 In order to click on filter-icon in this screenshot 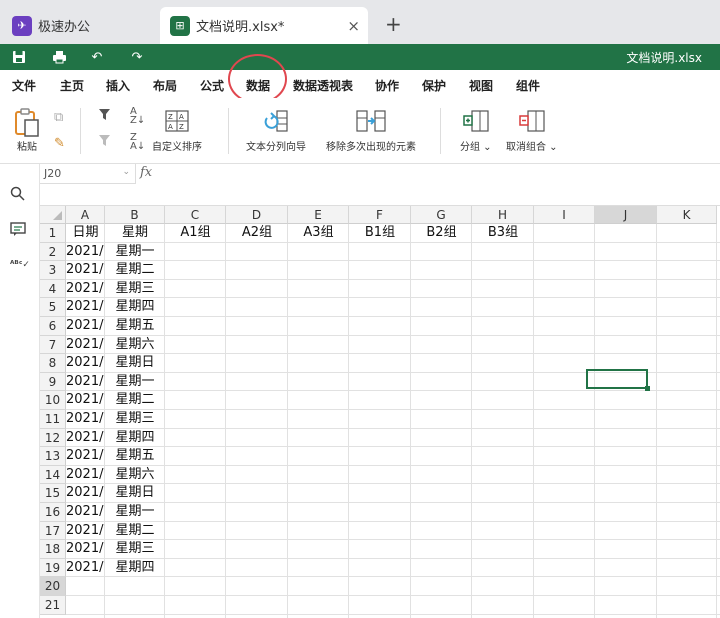, I will do `click(104, 116)`.